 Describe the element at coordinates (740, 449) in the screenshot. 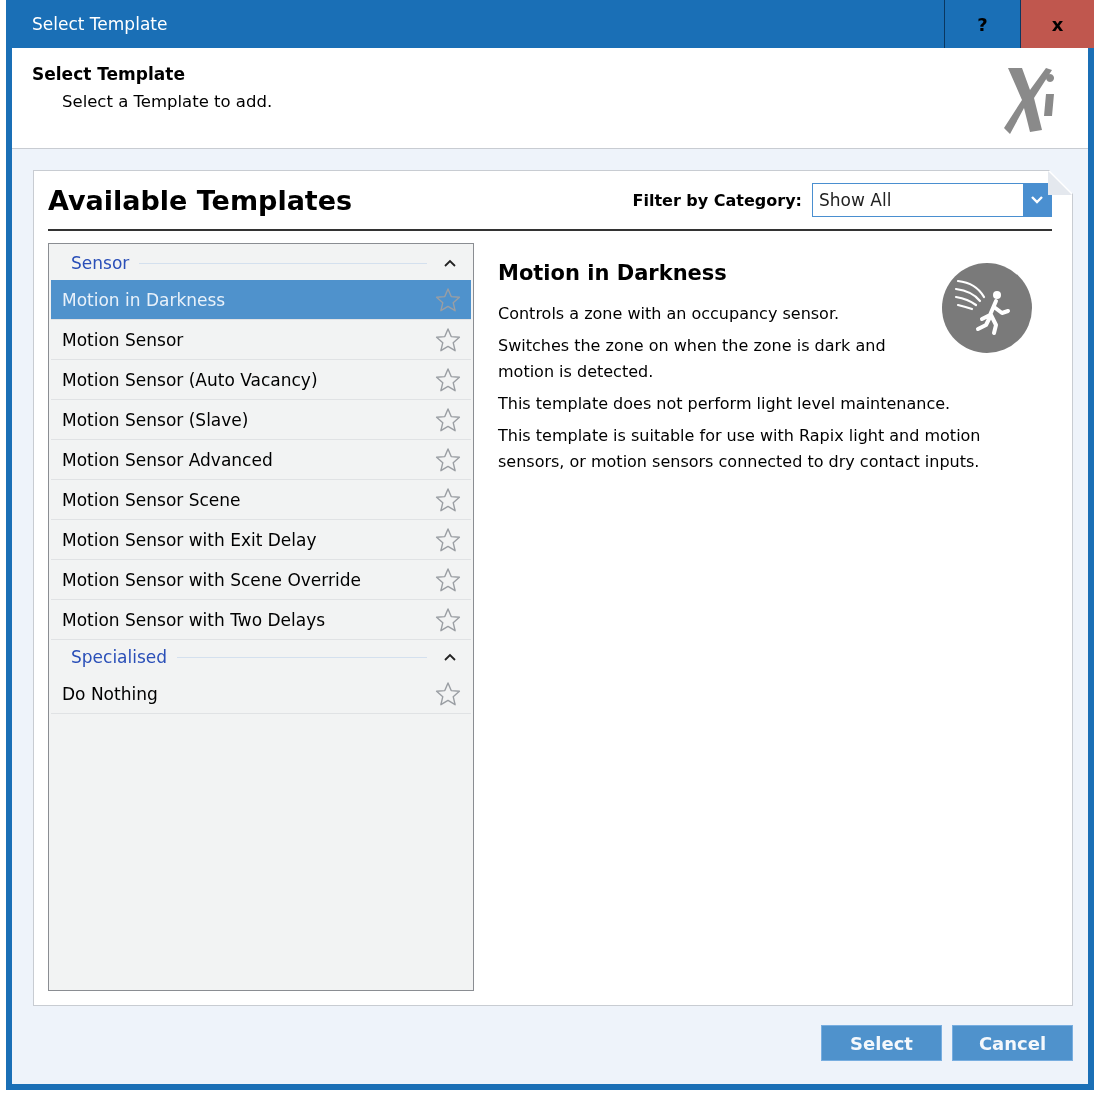

I see `description-text: This template is suitable for use with Rapix light and motion sensors, or motion sensors connected to dry contact inputs.` at that location.